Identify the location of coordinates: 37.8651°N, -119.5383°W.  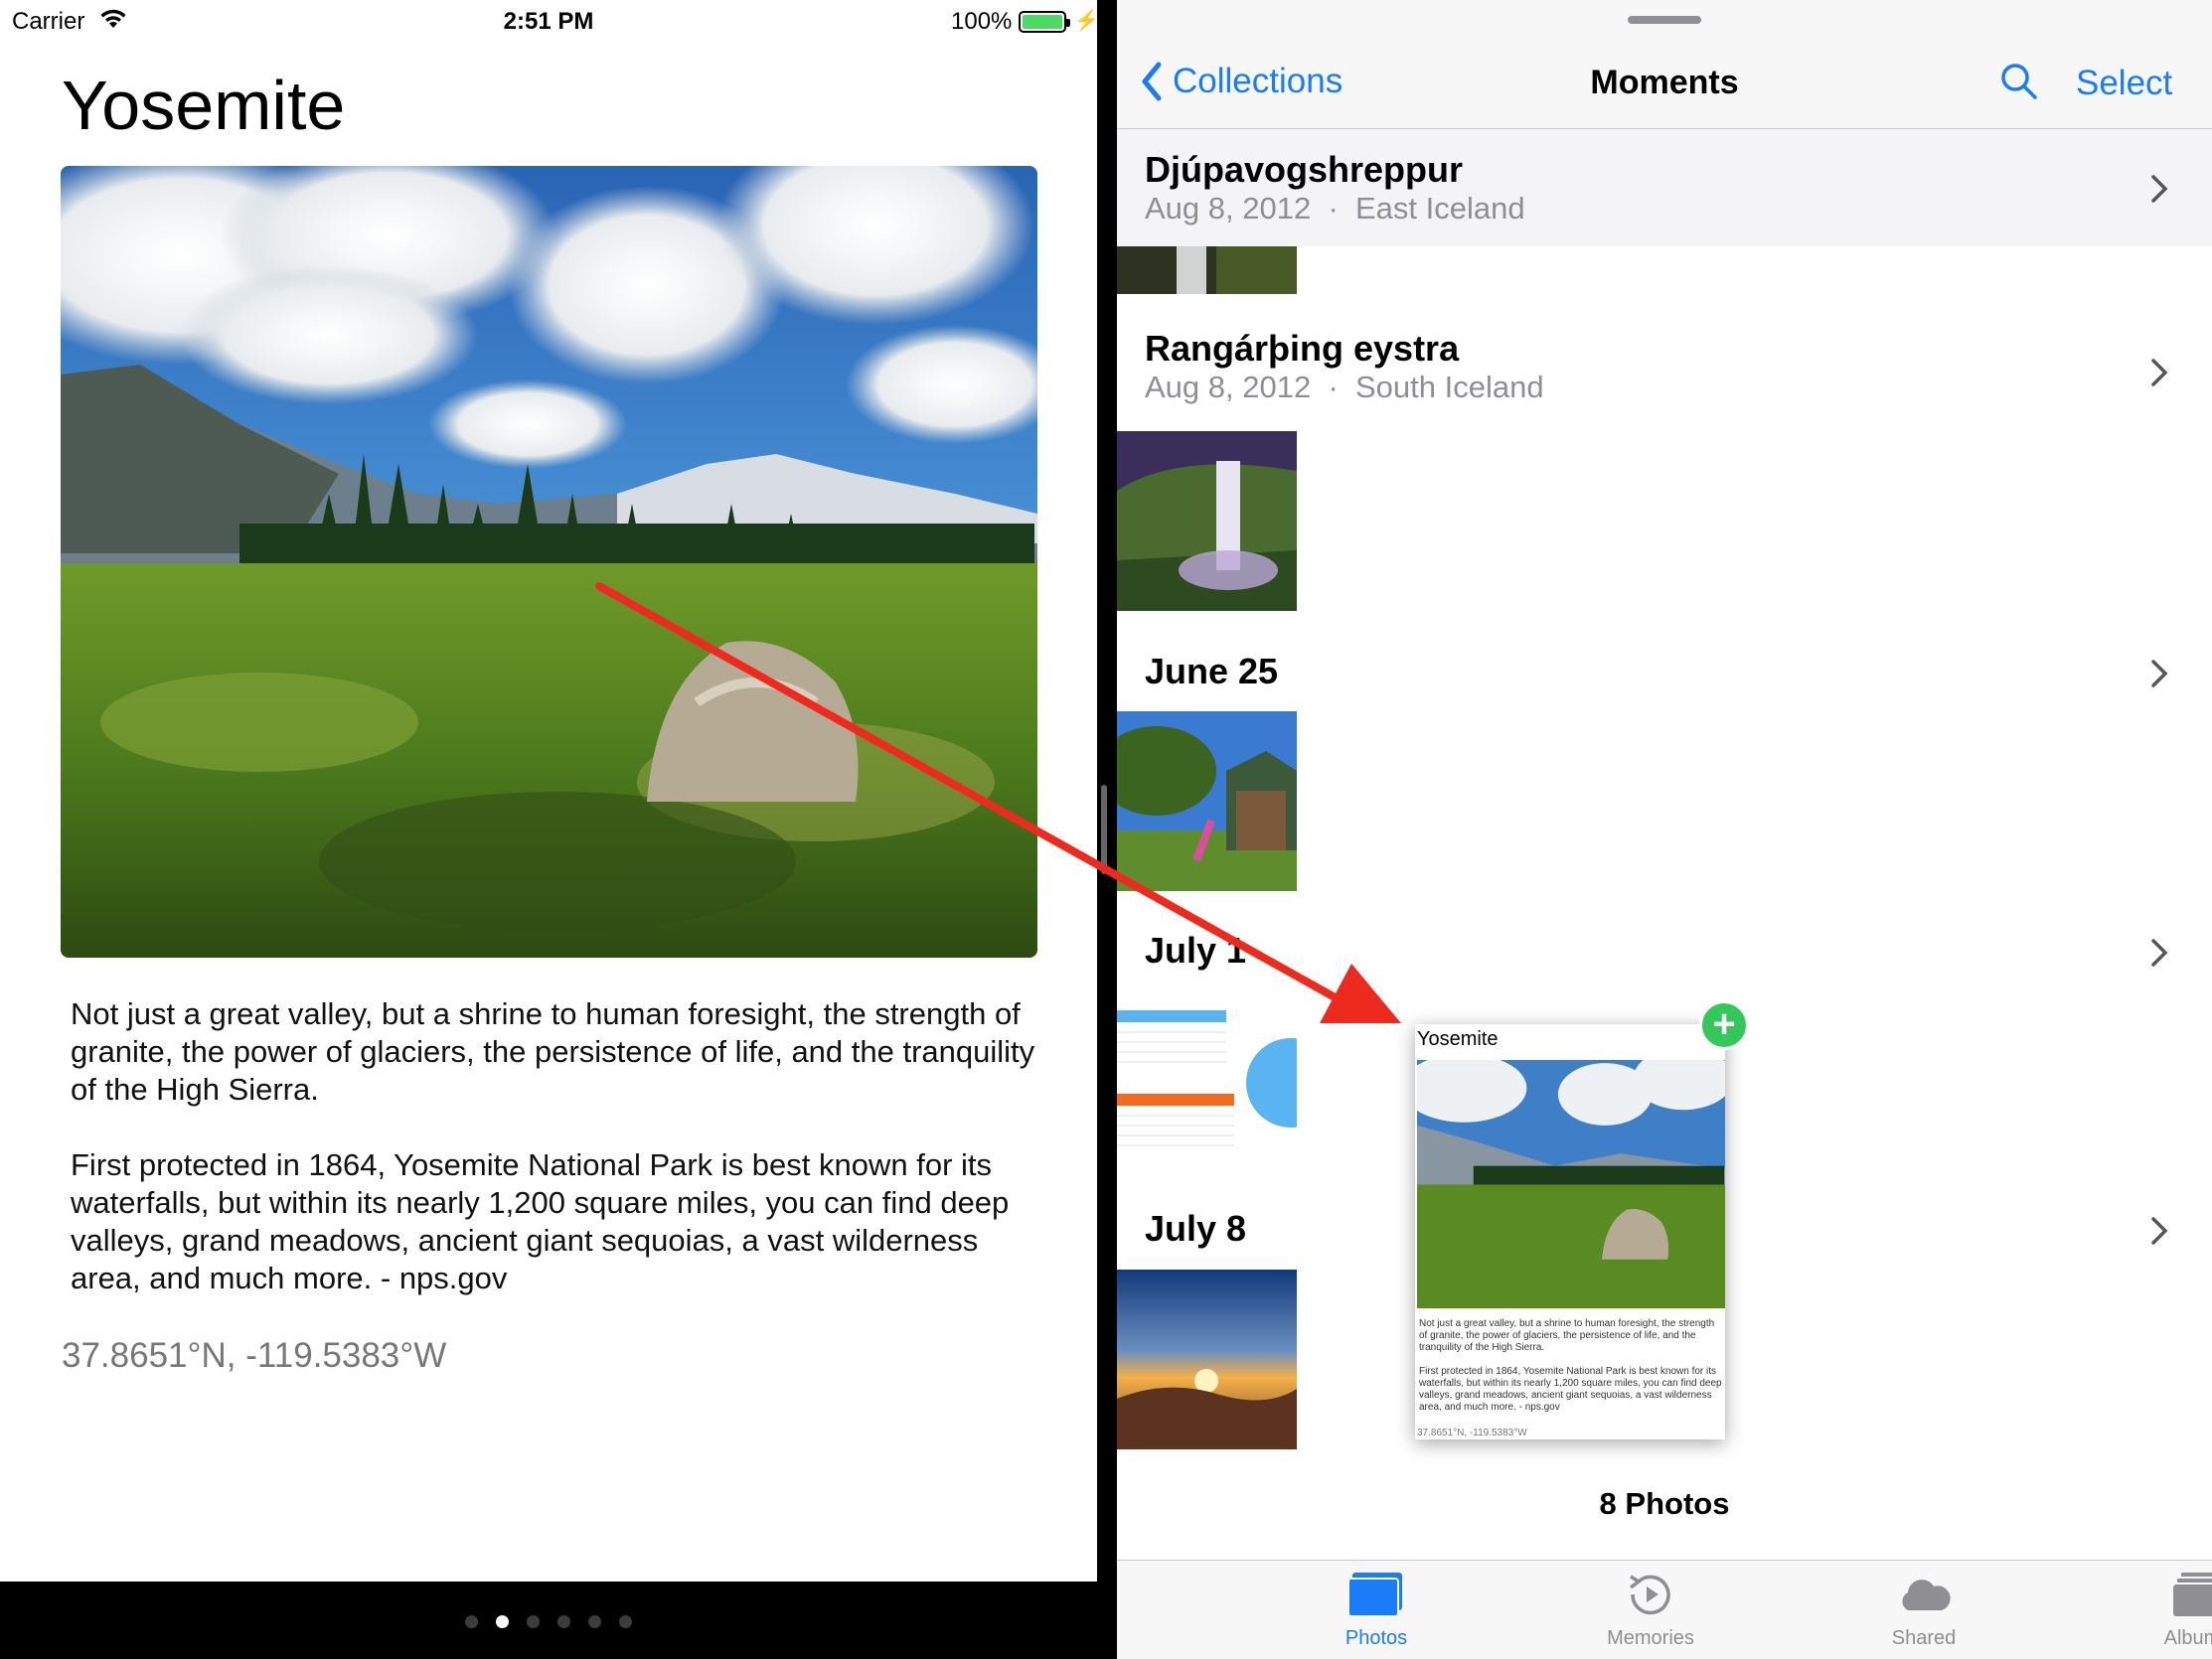
(255, 1356).